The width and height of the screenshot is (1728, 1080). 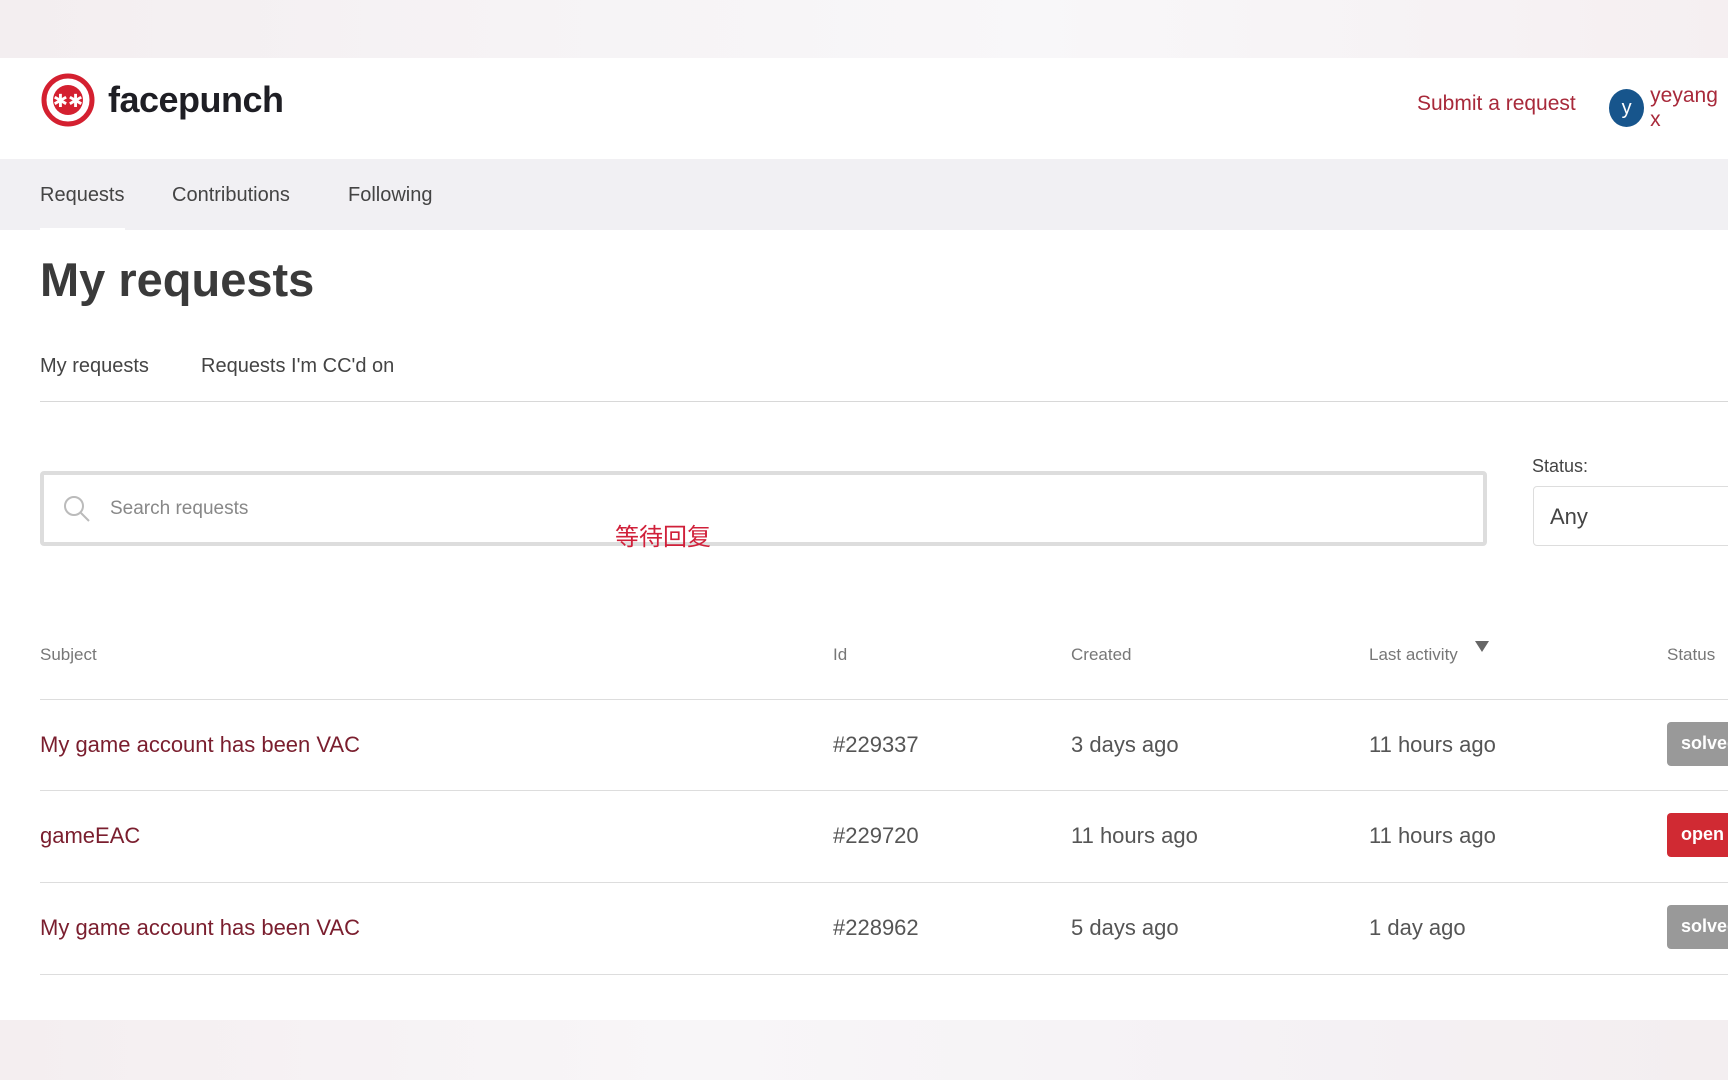 I want to click on logo-icon: ✱✱, so click(x=68, y=100).